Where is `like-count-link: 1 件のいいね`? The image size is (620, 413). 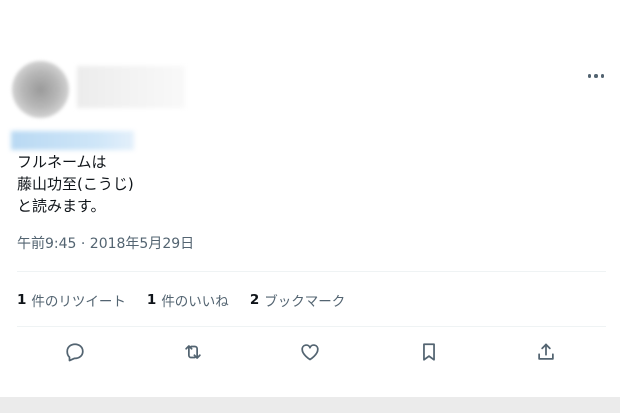
like-count-link: 1 件のいいね is located at coordinates (188, 300).